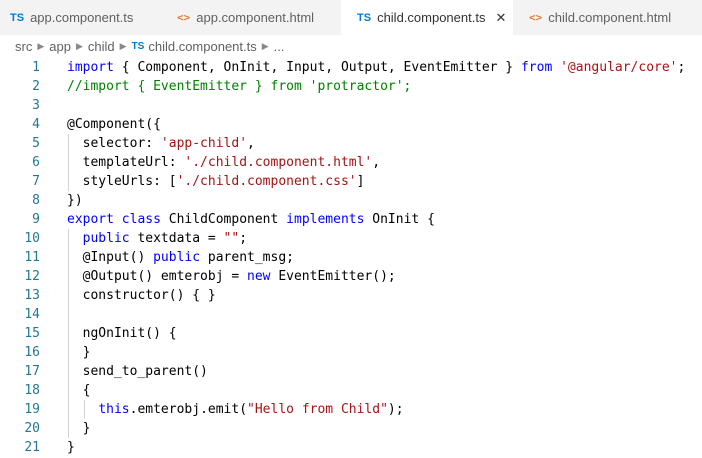  I want to click on code-text: @Input() public parent_msg;, so click(180, 257).